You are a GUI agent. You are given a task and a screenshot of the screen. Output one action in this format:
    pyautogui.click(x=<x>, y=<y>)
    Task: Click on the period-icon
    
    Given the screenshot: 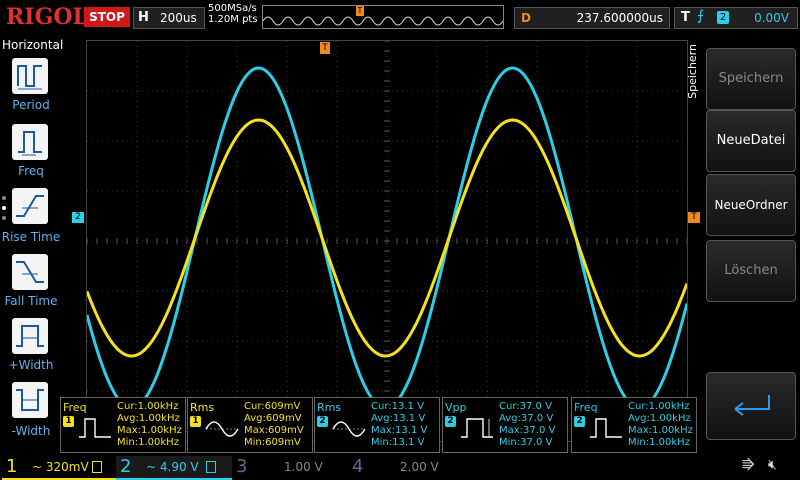 What is the action you would take?
    pyautogui.click(x=29, y=77)
    